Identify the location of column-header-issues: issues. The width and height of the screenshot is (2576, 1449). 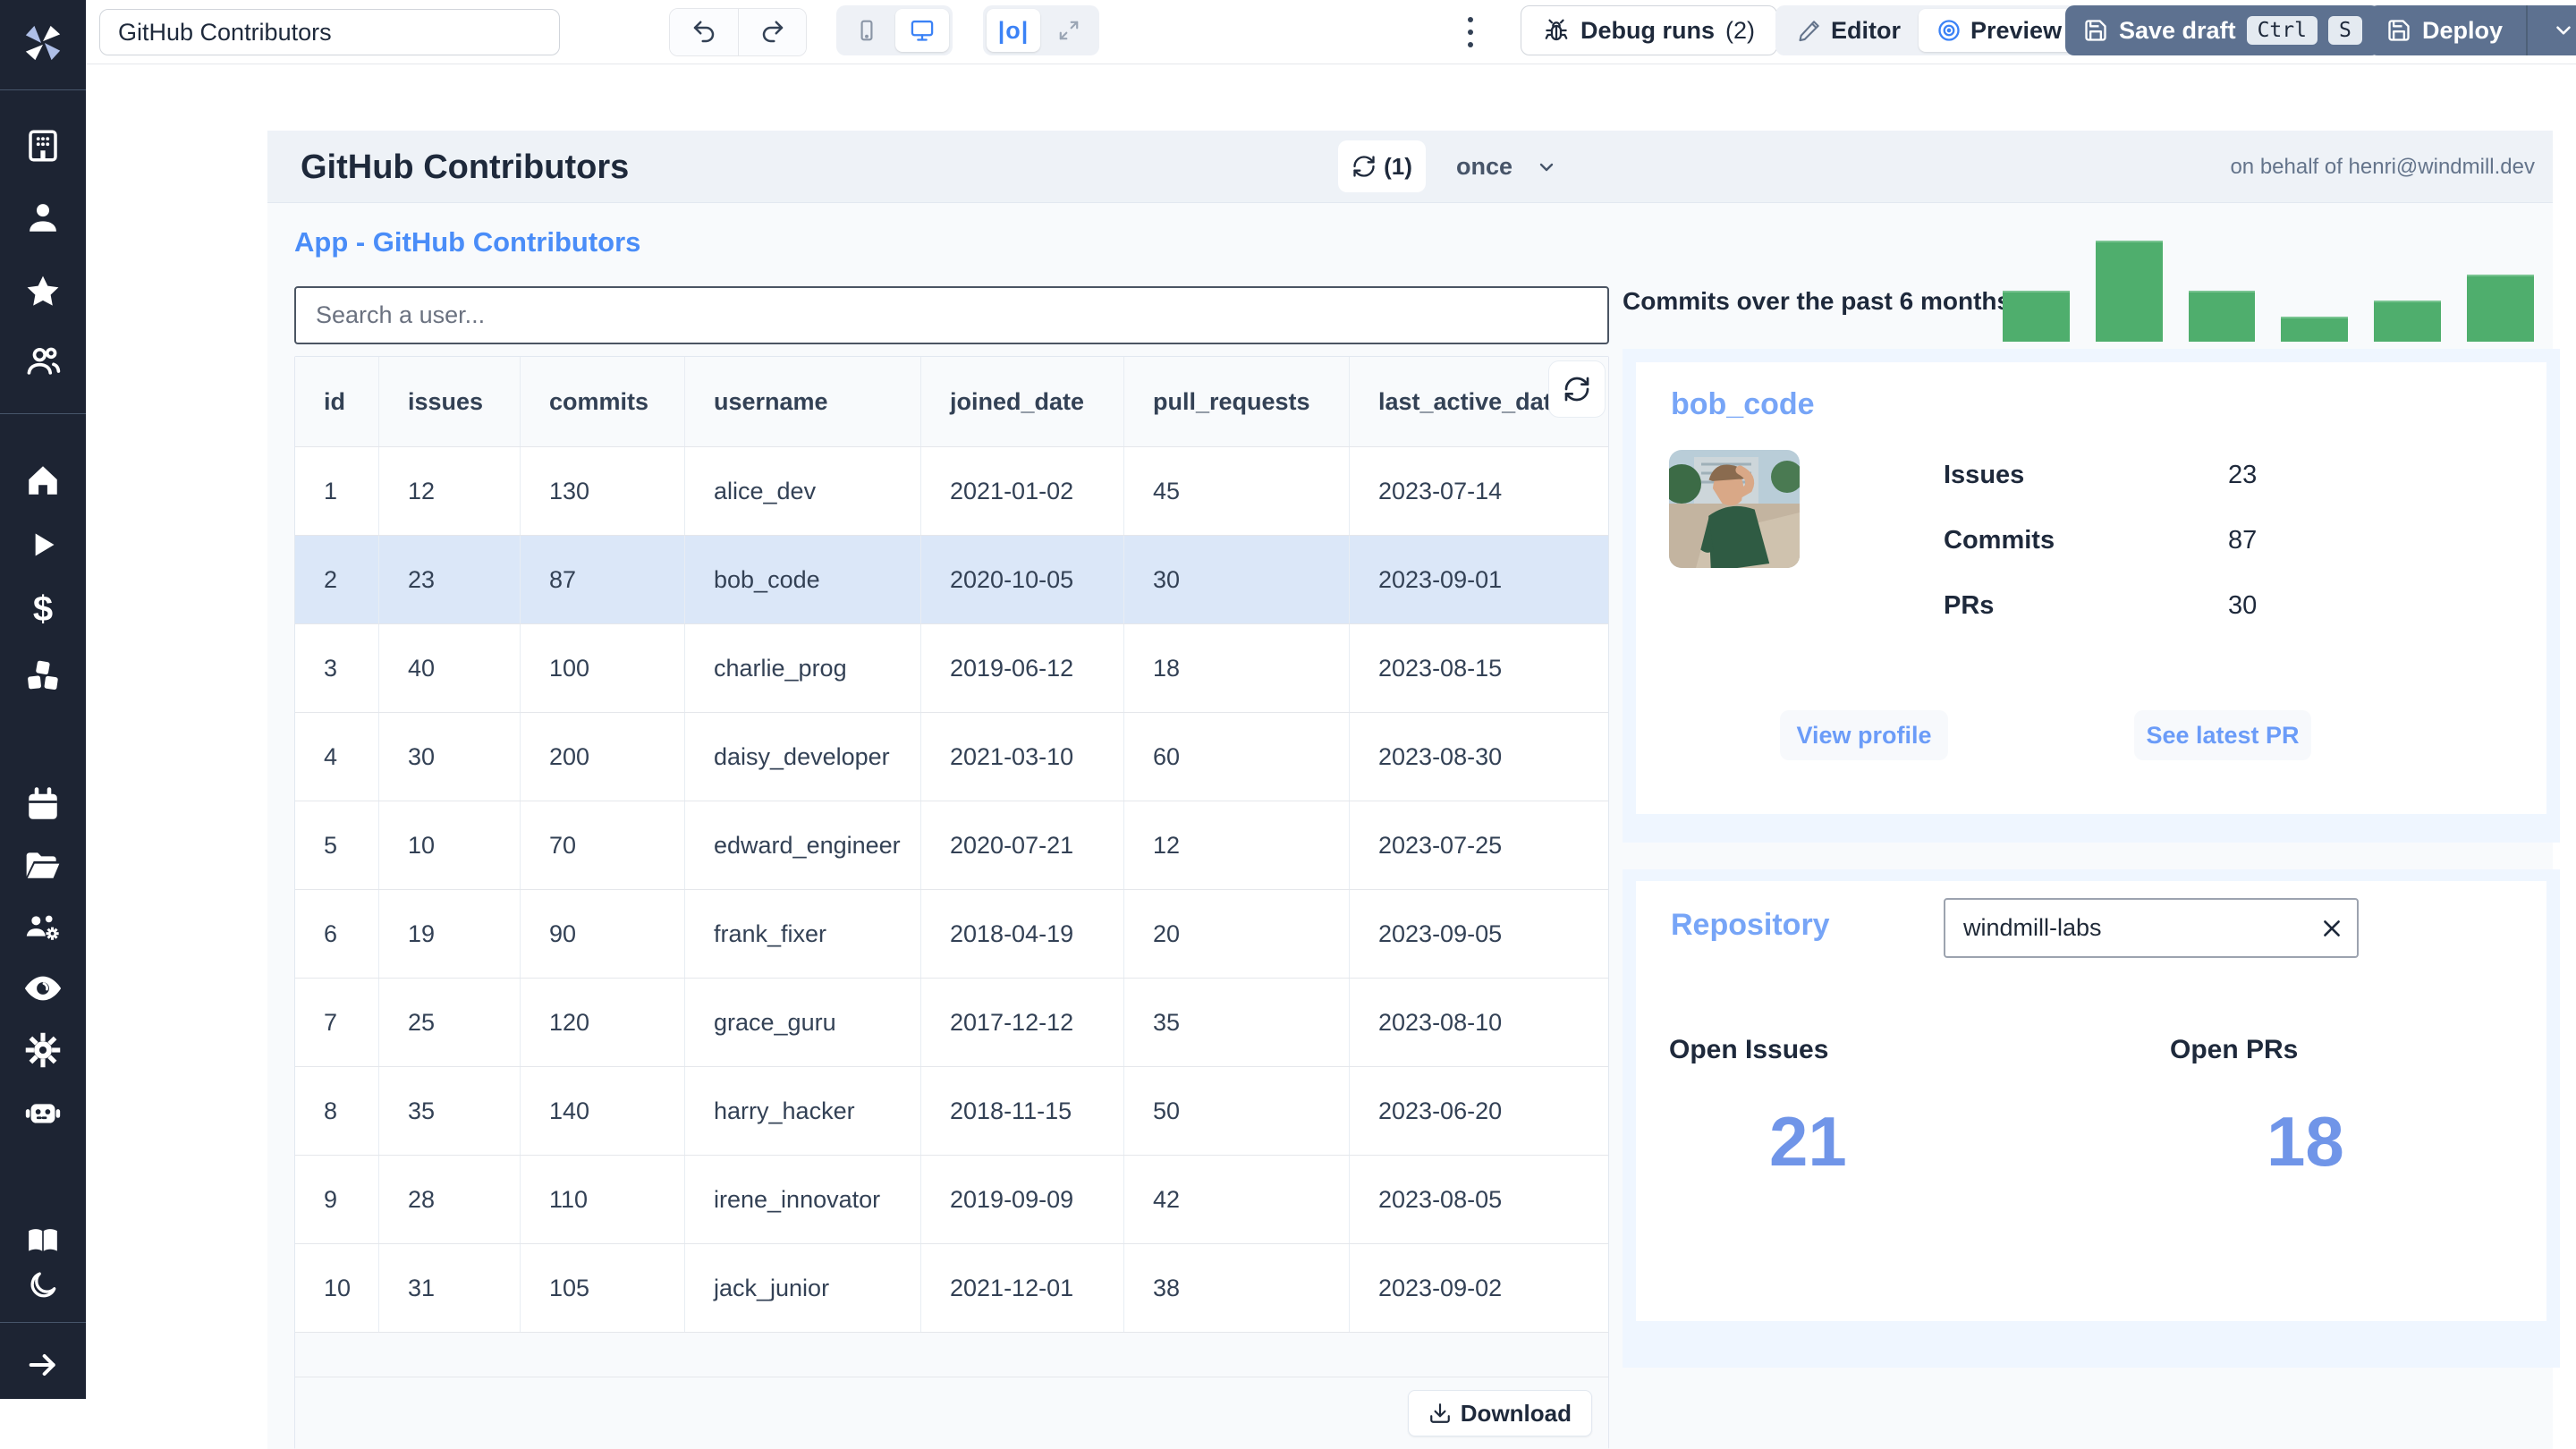
(450, 401).